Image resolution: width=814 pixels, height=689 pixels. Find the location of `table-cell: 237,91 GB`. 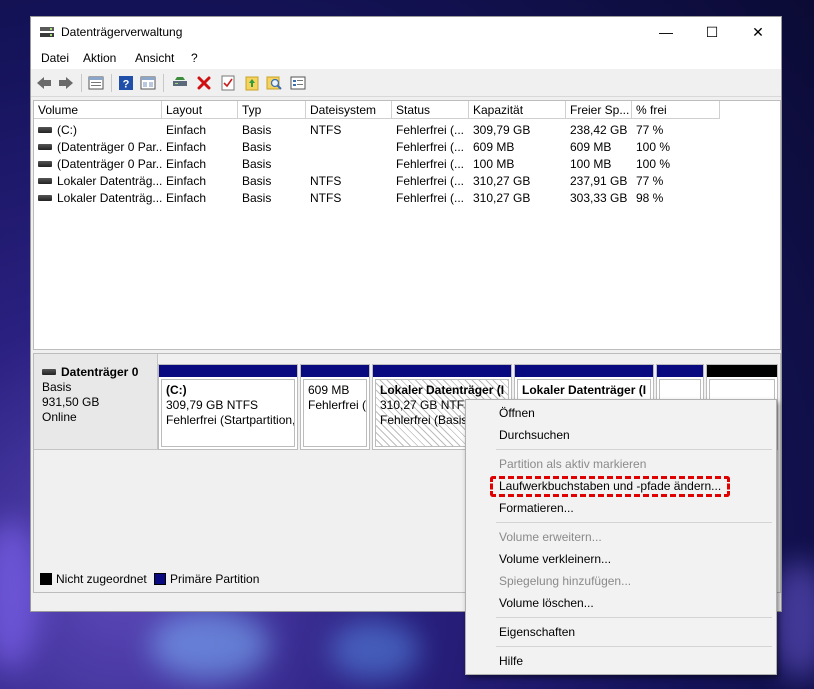

table-cell: 237,91 GB is located at coordinates (599, 181).